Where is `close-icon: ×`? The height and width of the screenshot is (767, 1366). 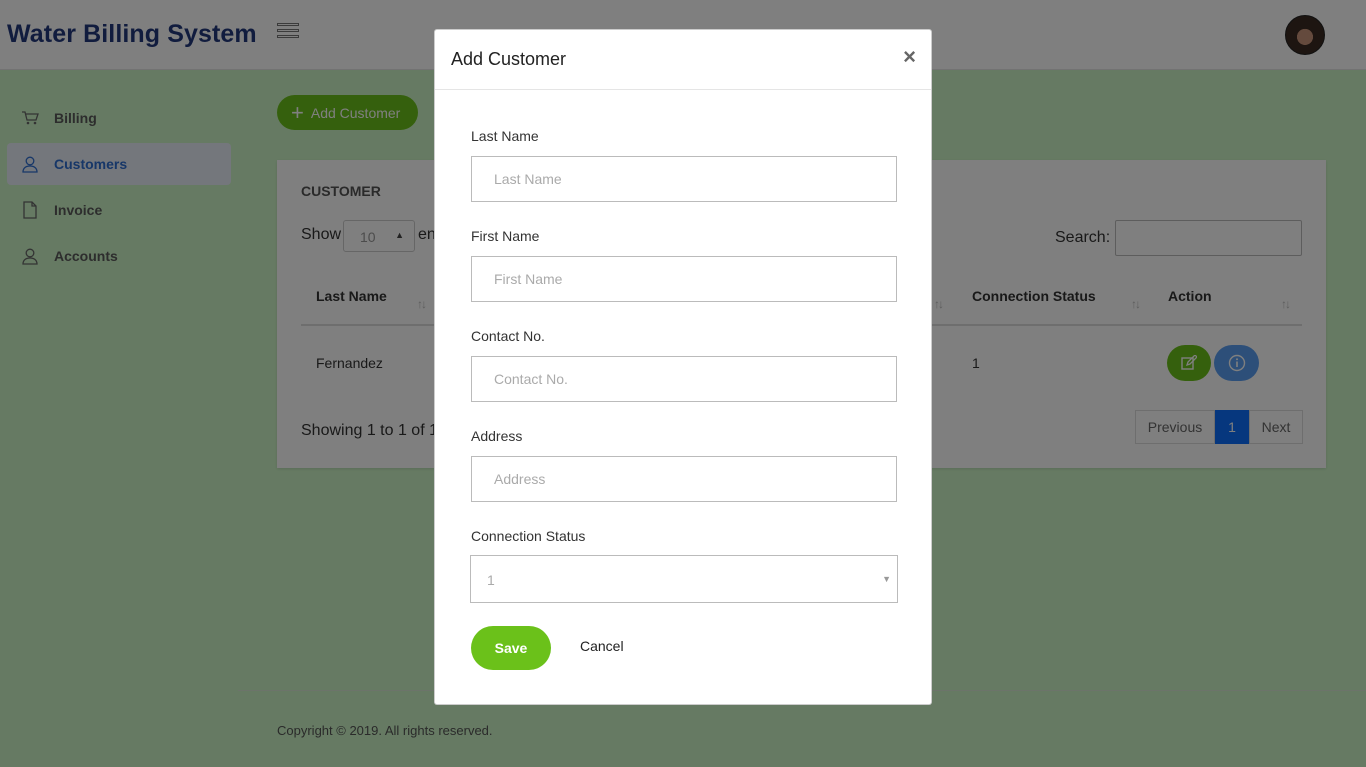 close-icon: × is located at coordinates (909, 57).